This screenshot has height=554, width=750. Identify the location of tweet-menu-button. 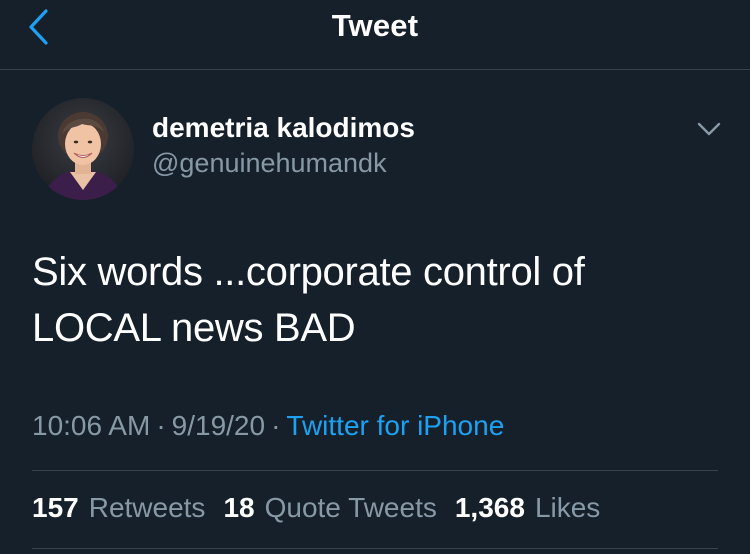
(709, 129).